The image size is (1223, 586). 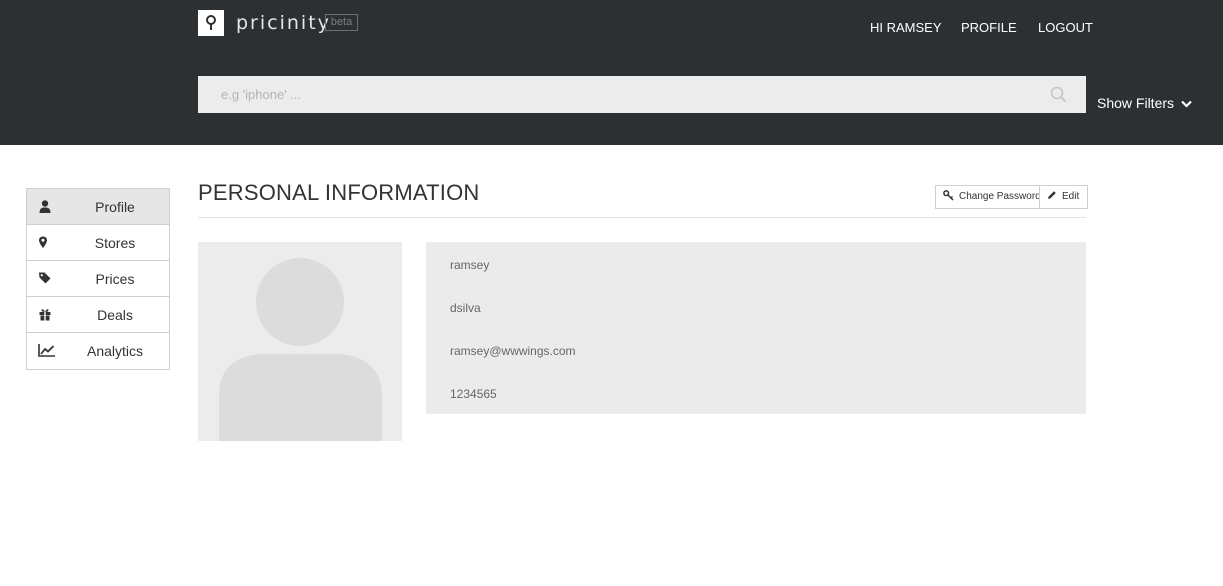 I want to click on edit-button: Edit, so click(x=1064, y=197).